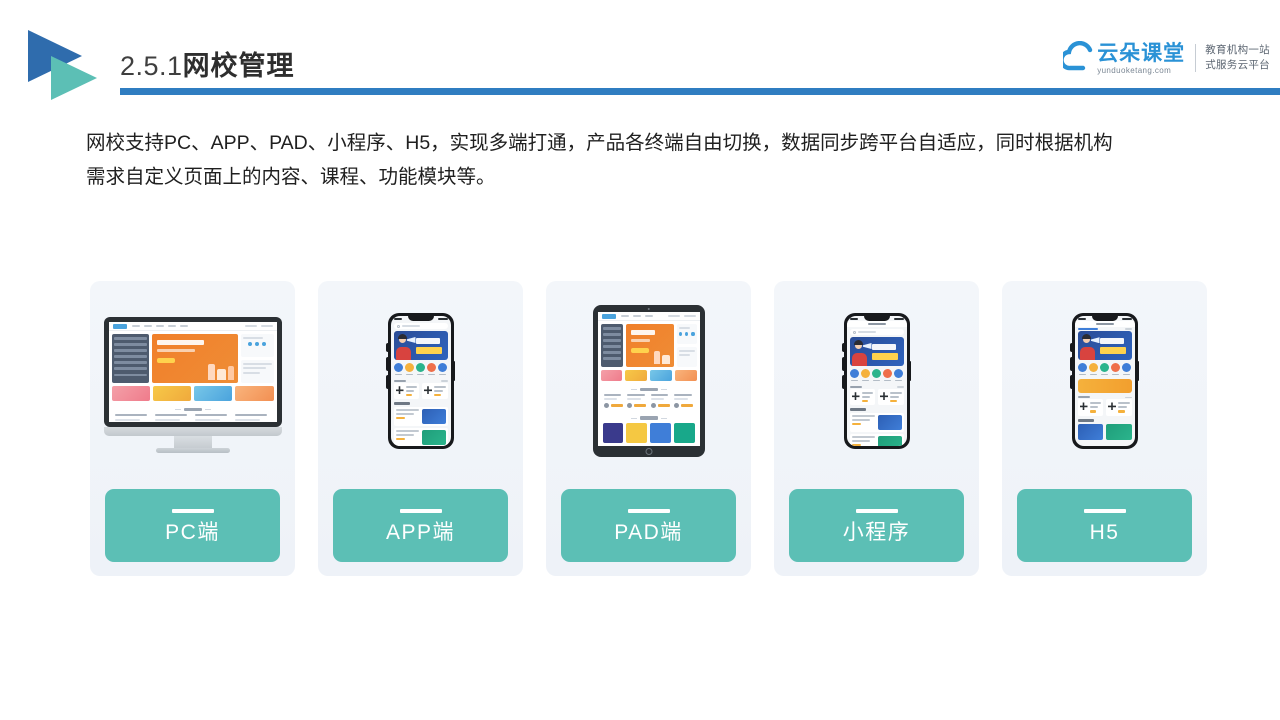  I want to click on platform-label-text: PAD端, so click(648, 532).